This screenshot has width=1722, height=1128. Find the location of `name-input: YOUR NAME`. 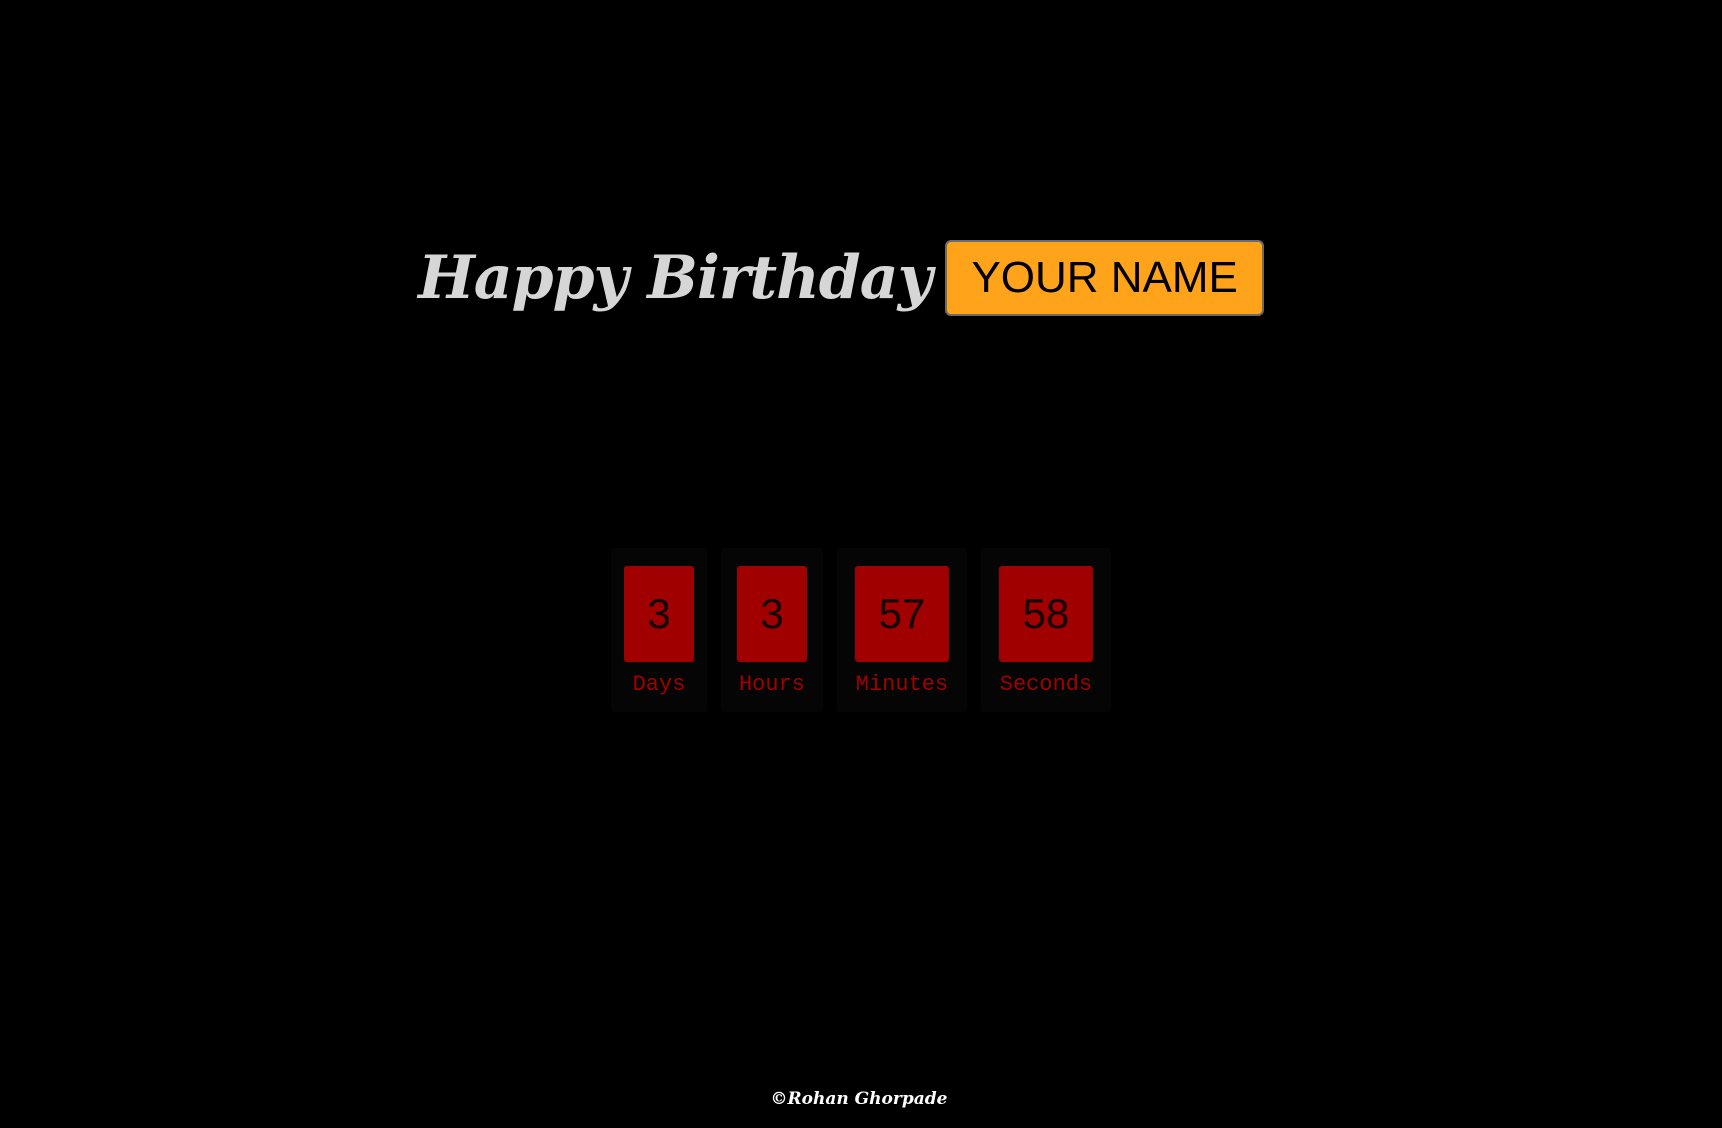

name-input: YOUR NAME is located at coordinates (1104, 278).